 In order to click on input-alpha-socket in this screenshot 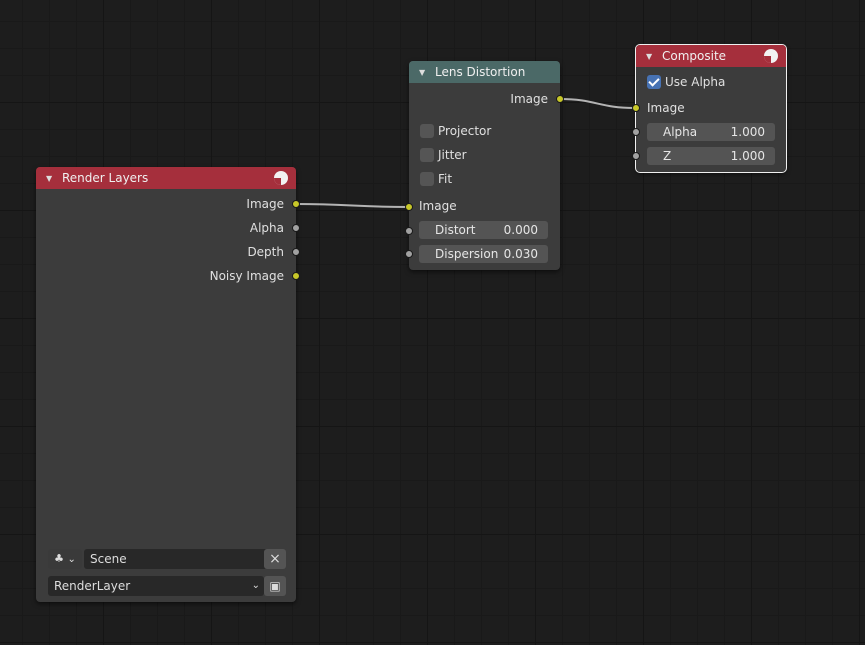, I will do `click(636, 132)`.